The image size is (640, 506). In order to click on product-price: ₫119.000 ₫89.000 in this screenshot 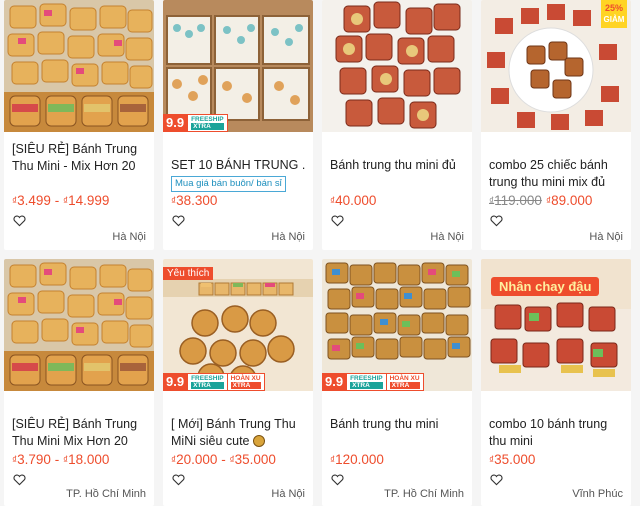, I will do `click(541, 200)`.